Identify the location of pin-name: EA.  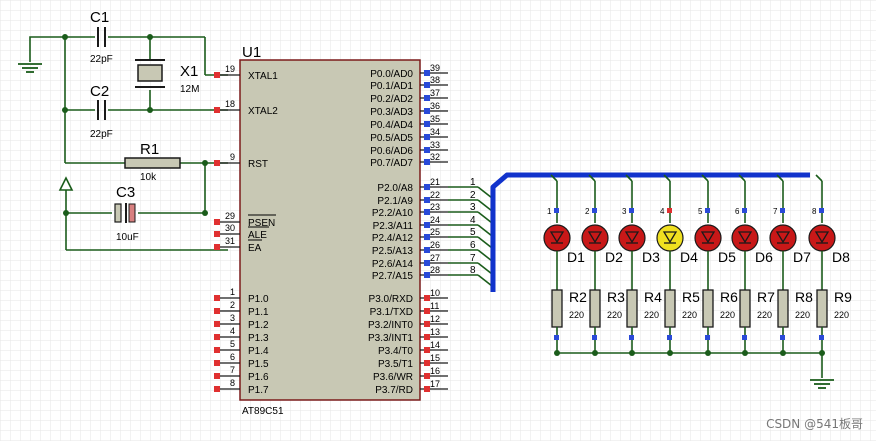
(255, 248).